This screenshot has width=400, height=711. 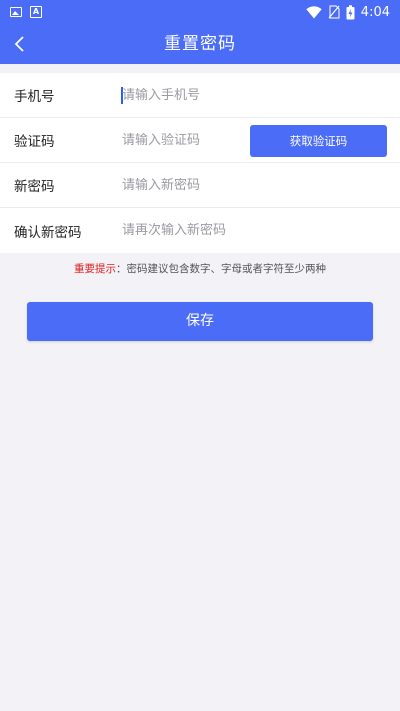 What do you see at coordinates (182, 95) in the screenshot?
I see `phone-input` at bounding box center [182, 95].